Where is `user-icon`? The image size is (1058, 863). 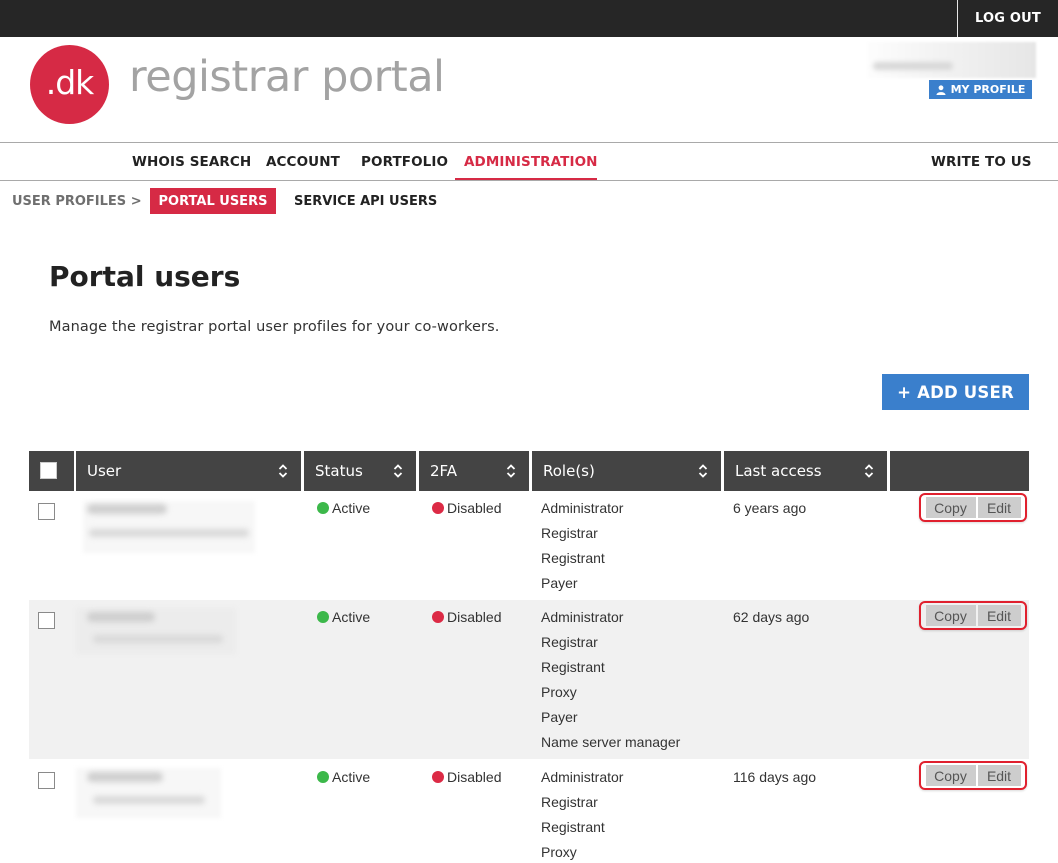
user-icon is located at coordinates (941, 89).